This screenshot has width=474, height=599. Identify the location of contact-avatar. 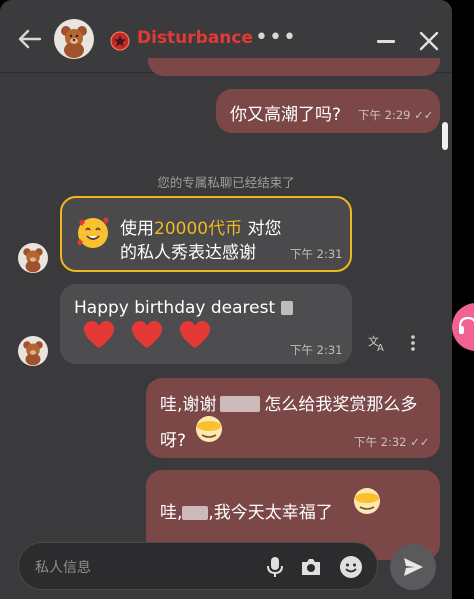
(74, 39).